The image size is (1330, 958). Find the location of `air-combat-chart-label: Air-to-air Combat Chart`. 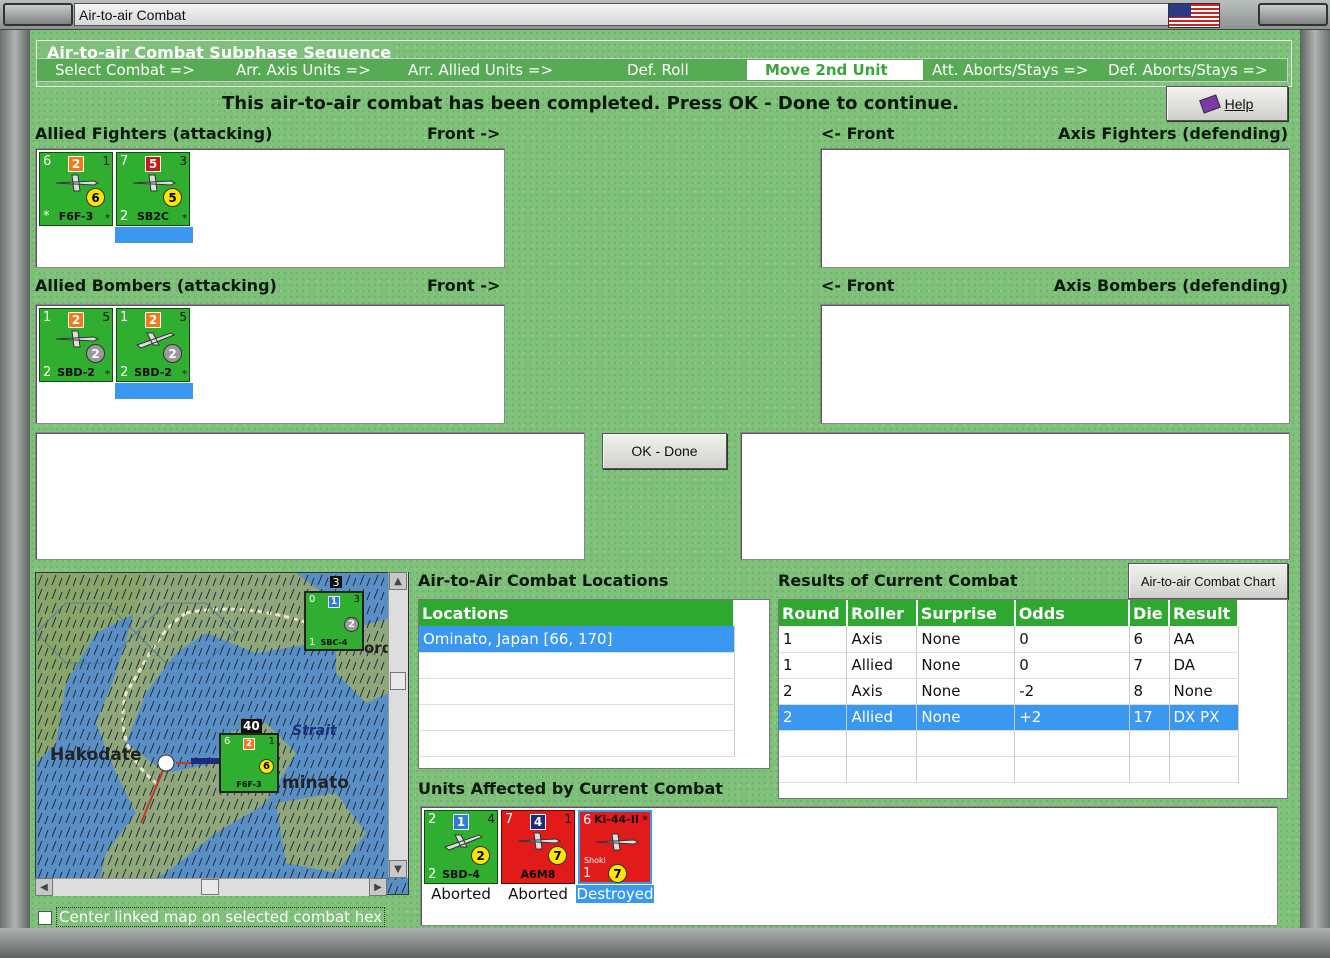

air-combat-chart-label: Air-to-air Combat Chart is located at coordinates (1208, 581).